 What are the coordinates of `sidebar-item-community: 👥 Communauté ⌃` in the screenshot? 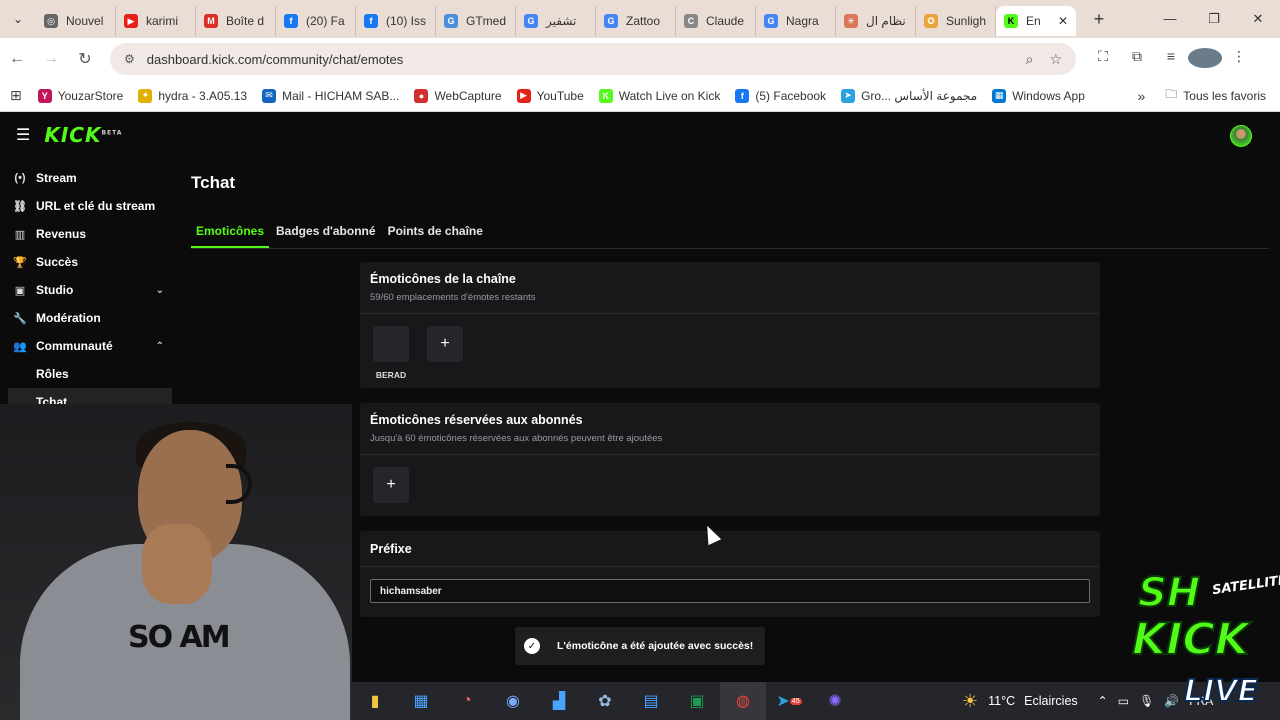 It's located at (86, 346).